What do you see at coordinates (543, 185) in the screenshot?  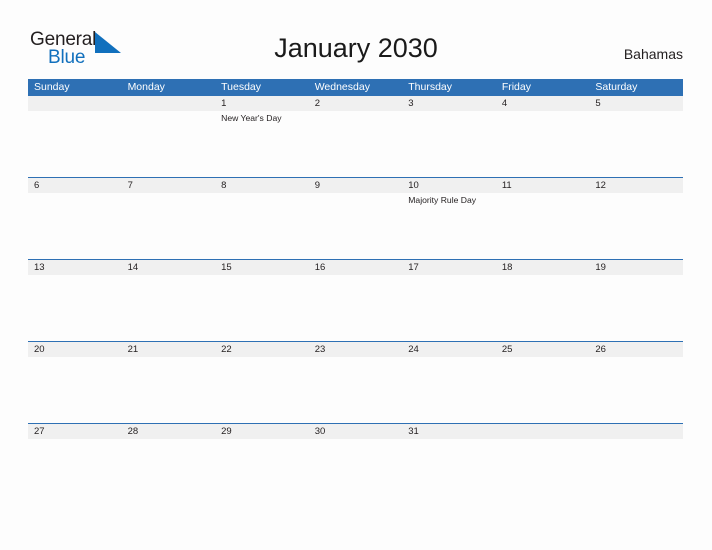 I see `day-number: 11` at bounding box center [543, 185].